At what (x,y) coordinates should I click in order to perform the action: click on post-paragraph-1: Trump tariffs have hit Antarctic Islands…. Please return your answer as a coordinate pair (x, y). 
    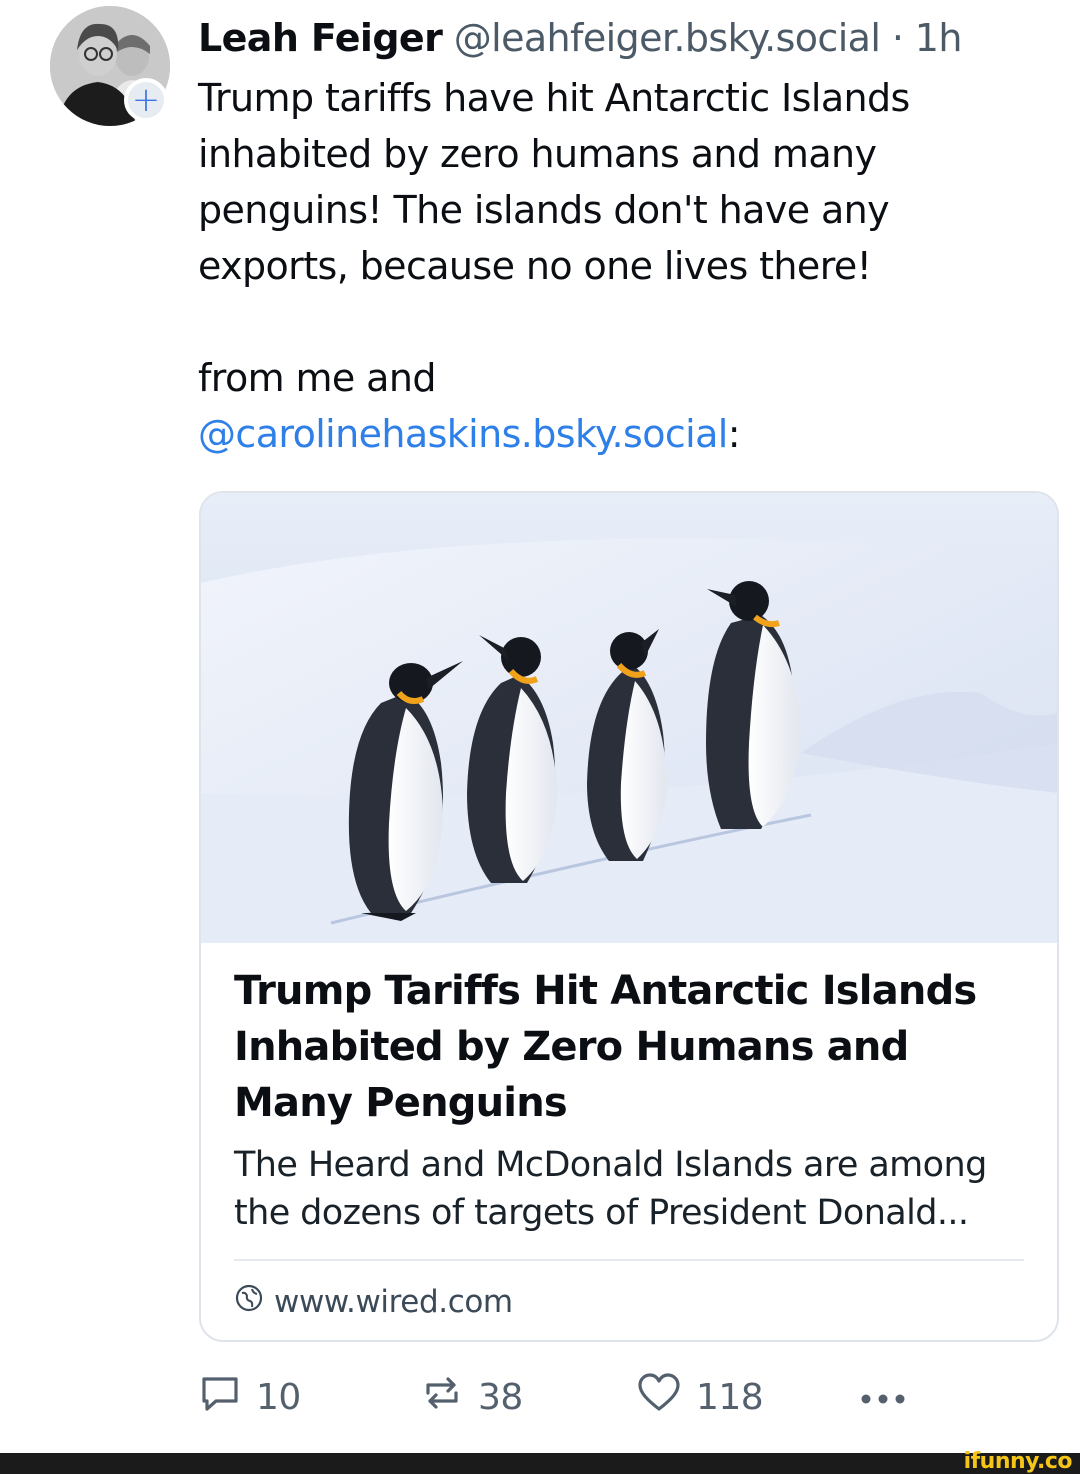
    Looking at the image, I should click on (554, 182).